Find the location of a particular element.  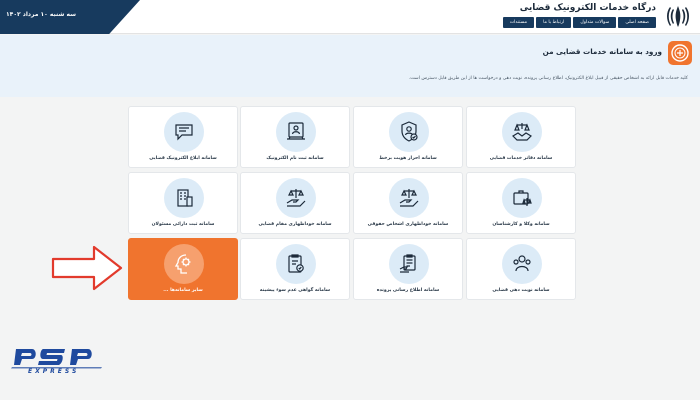

current-date: سه شنبه ۱۰ مرداد ۱۴۰۲ is located at coordinates (41, 14).